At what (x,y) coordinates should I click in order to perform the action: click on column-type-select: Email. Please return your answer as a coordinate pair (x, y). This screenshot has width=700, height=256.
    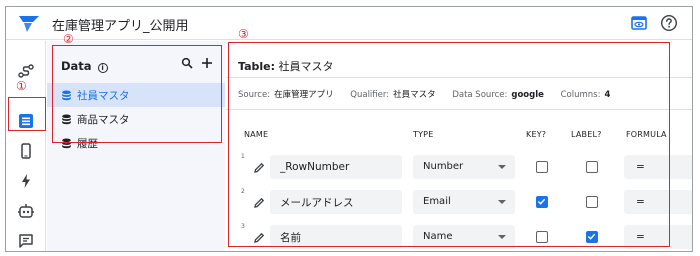
    Looking at the image, I should click on (464, 202).